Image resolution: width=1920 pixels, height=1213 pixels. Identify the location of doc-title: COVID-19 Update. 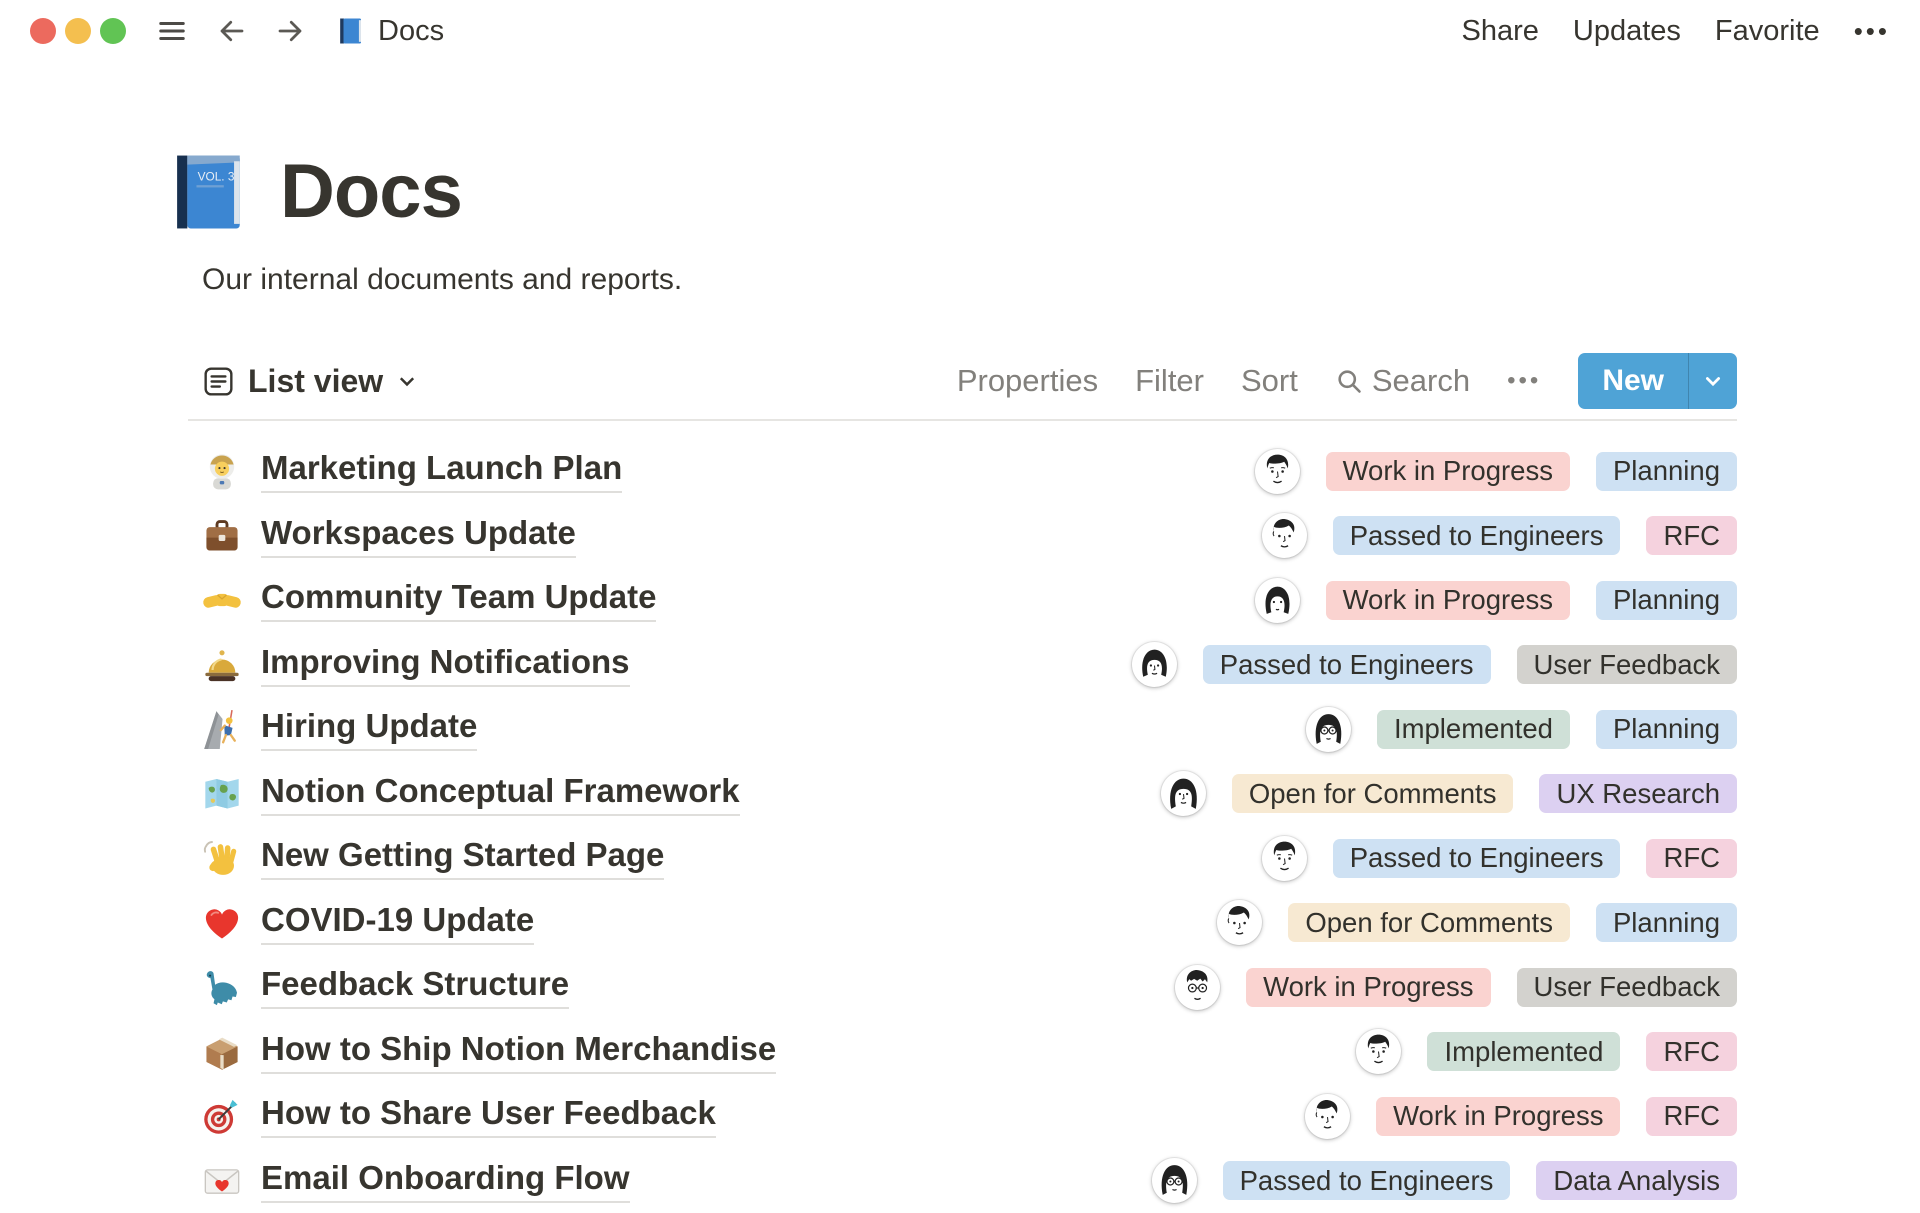
(397, 923).